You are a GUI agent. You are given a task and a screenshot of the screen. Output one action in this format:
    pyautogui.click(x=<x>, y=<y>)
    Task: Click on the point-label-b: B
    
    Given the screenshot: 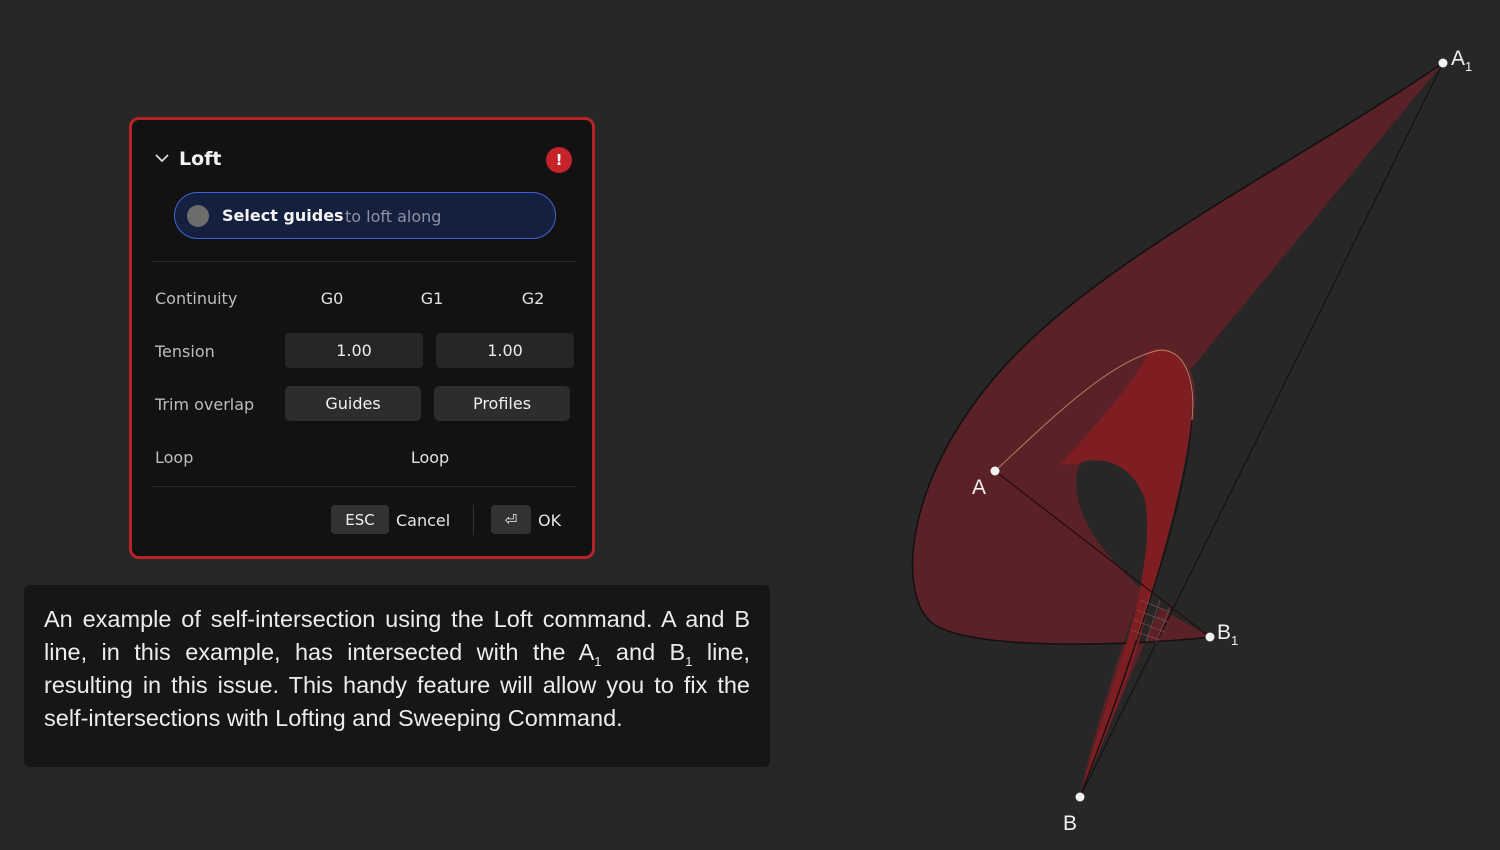 What is the action you would take?
    pyautogui.click(x=1070, y=823)
    